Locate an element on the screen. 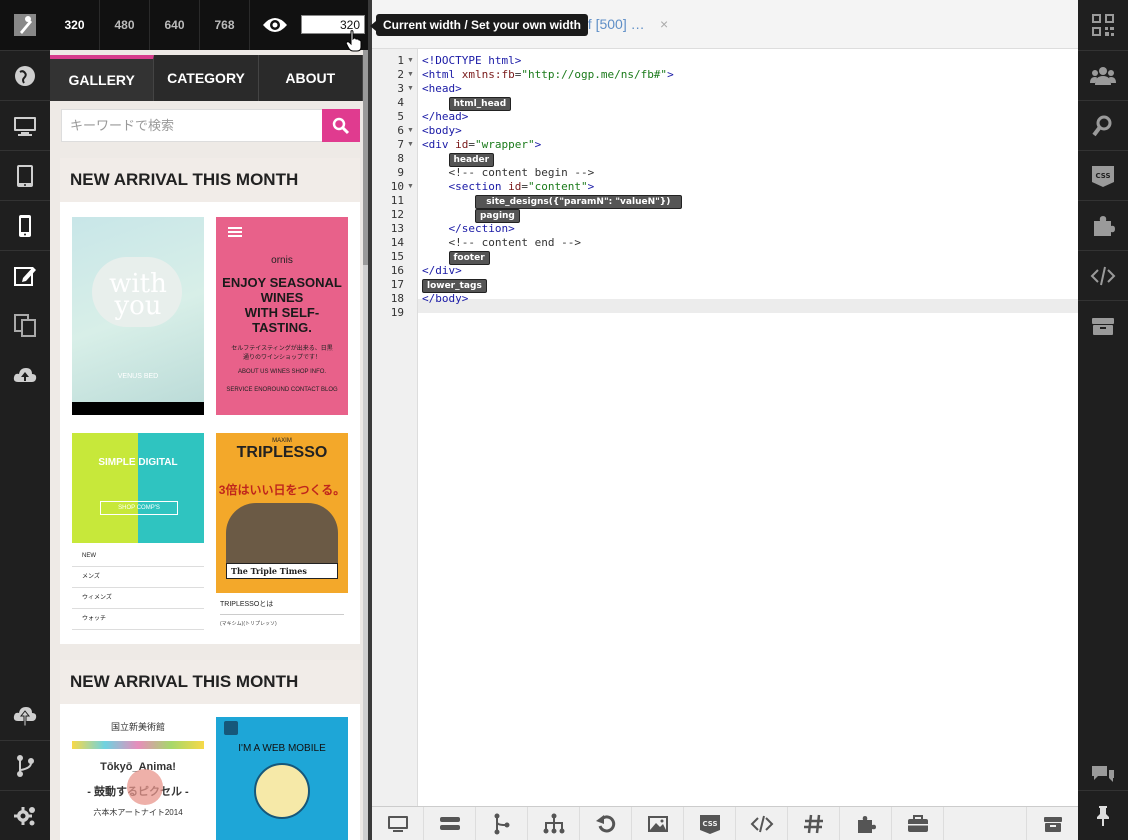  hand-cursor-icon is located at coordinates (353, 42).